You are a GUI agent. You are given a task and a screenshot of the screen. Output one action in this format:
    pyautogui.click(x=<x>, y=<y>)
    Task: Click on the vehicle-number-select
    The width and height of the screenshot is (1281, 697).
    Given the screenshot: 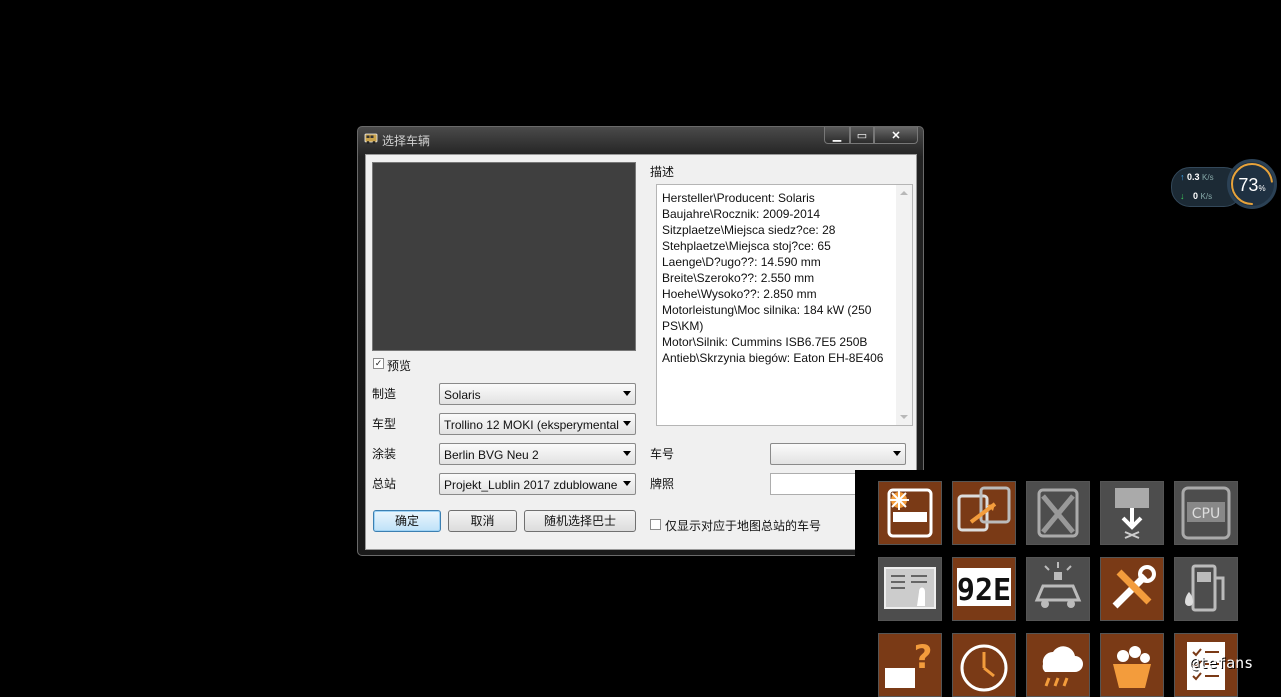 What is the action you would take?
    pyautogui.click(x=838, y=454)
    